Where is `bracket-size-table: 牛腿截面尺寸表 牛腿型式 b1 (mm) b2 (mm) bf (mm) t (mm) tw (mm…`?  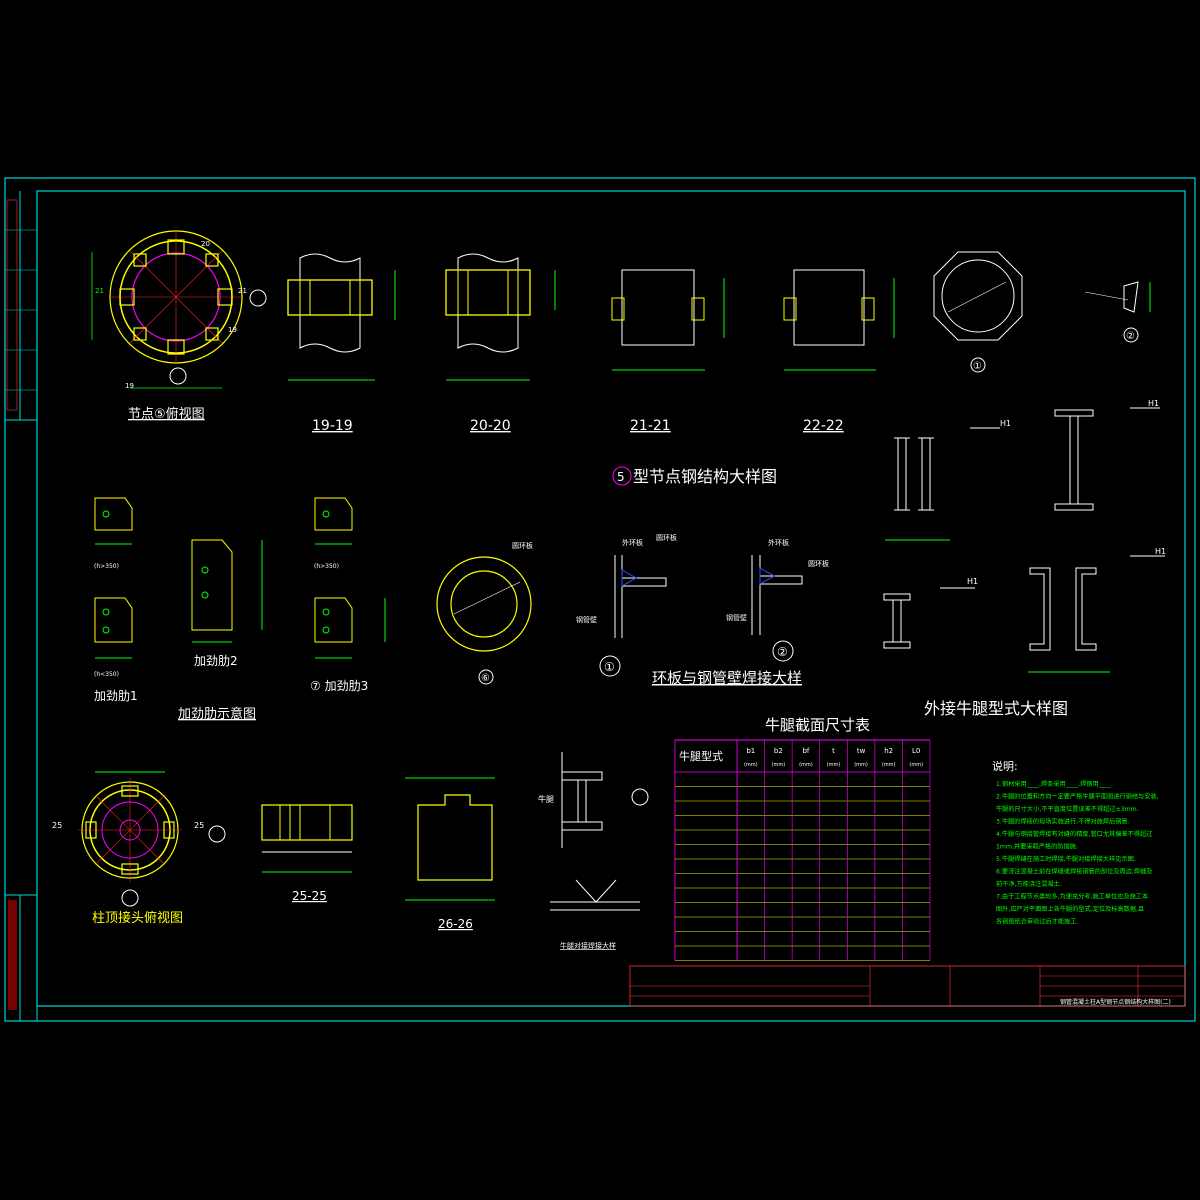
bracket-size-table: 牛腿截面尺寸表 牛腿型式 b1 (mm) b2 (mm) bf (mm) t (mm) tw (mm… is located at coordinates (802, 838).